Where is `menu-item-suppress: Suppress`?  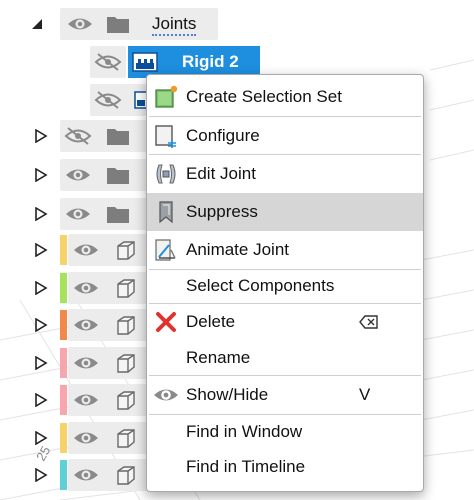 menu-item-suppress: Suppress is located at coordinates (285, 212).